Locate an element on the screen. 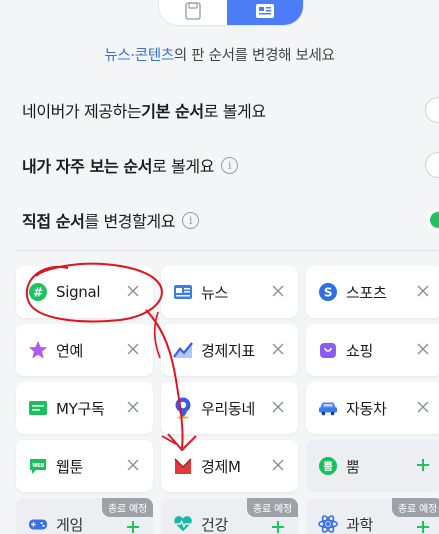 This screenshot has height=534, width=439. board-tile-entertainment: 연예 is located at coordinates (84, 350).